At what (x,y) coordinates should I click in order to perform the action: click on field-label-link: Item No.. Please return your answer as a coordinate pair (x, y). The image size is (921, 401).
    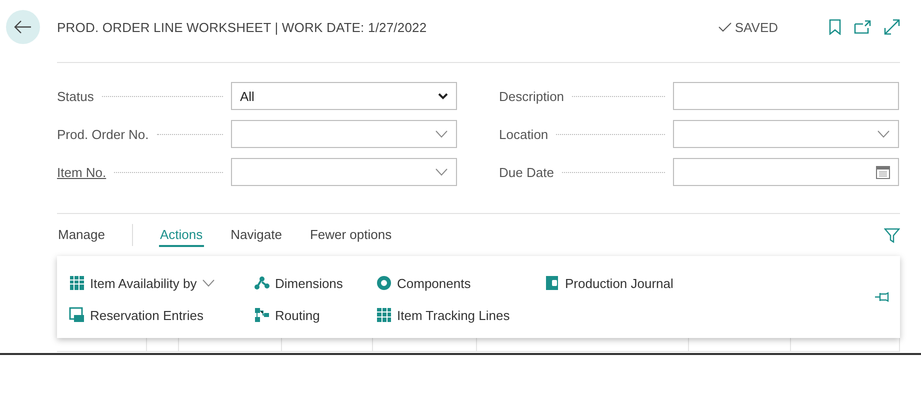
    Looking at the image, I should click on (81, 172).